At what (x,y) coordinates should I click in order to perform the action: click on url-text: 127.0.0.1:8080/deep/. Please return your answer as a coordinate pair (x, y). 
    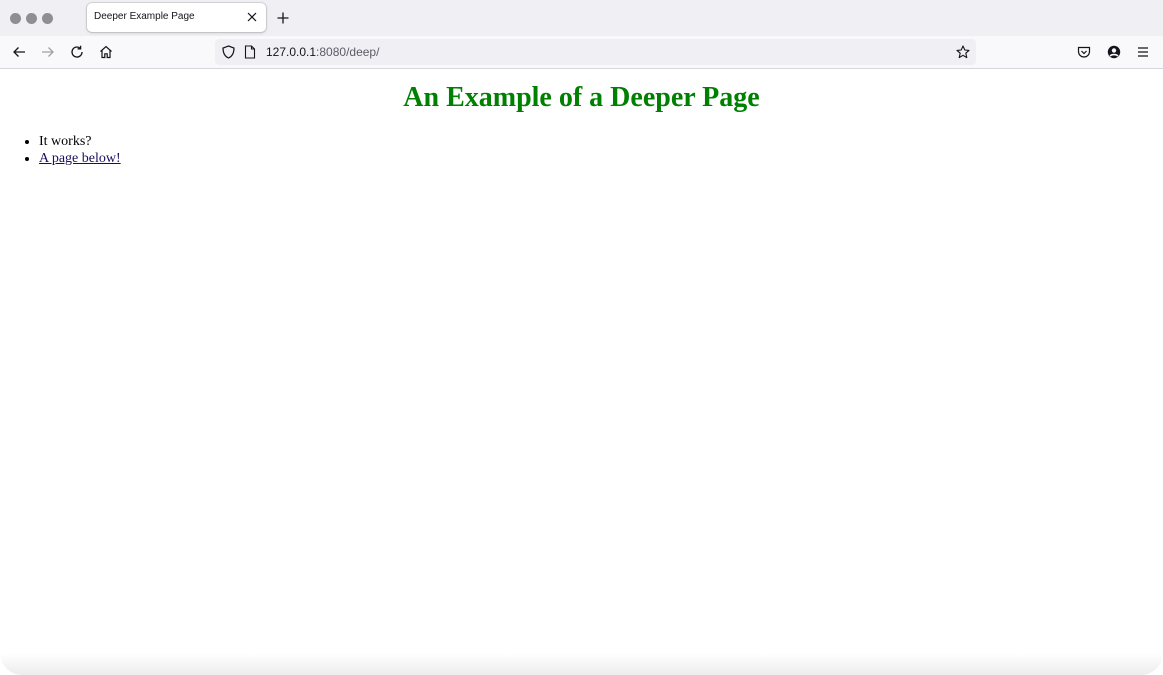
    Looking at the image, I should click on (322, 52).